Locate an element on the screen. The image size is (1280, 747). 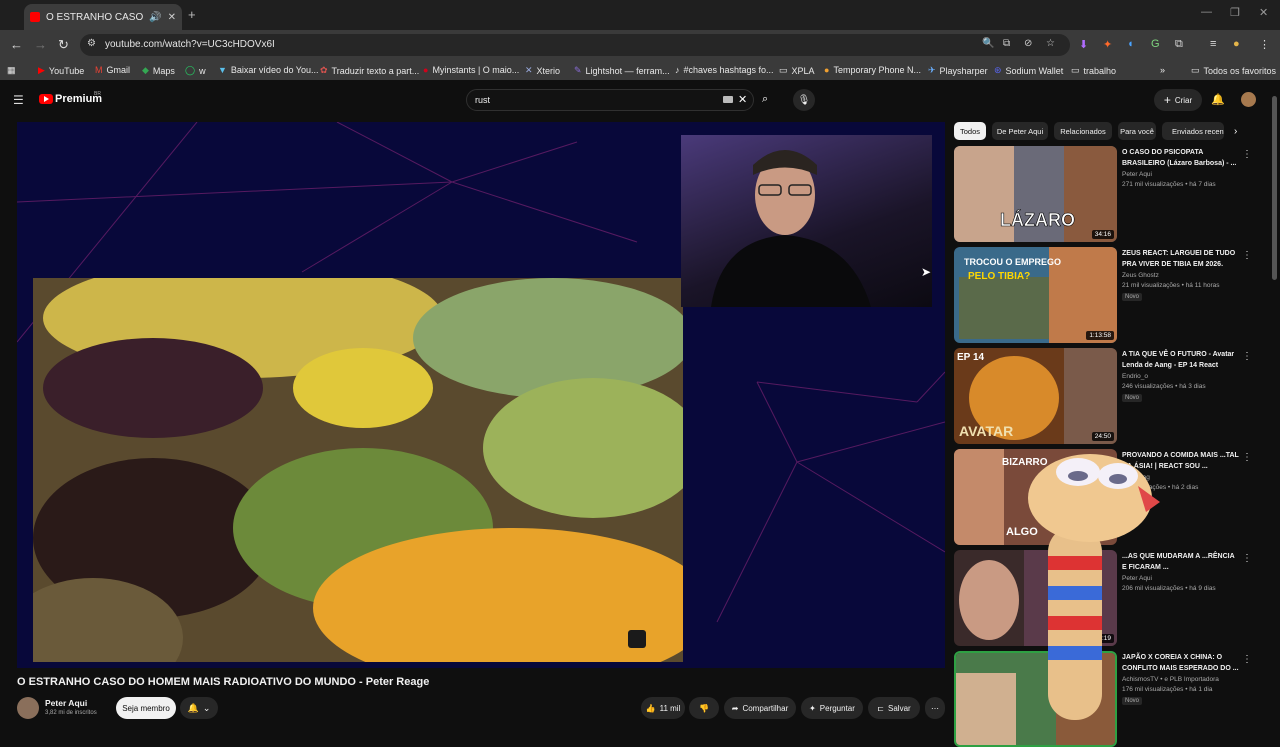
bookmark-sodium-wallet: ⊛ Sodium Wallet is located at coordinates (1028, 70).